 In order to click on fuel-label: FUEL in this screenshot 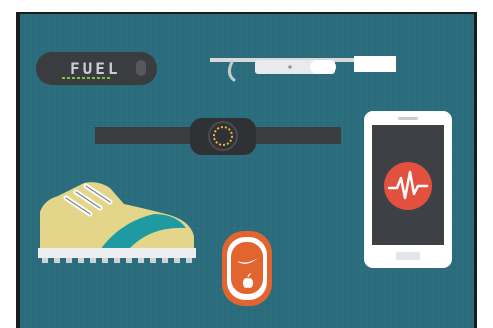, I will do `click(95, 68)`.